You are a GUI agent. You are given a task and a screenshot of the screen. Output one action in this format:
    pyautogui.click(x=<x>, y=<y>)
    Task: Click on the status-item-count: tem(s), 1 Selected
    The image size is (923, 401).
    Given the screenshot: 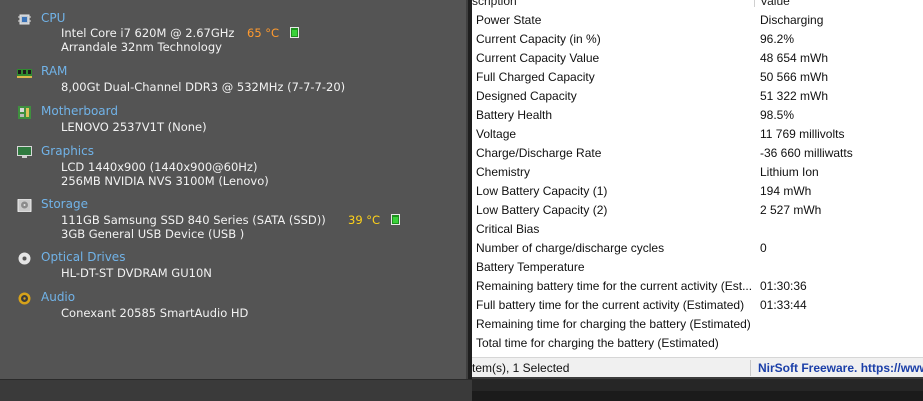 What is the action you would take?
    pyautogui.click(x=521, y=368)
    